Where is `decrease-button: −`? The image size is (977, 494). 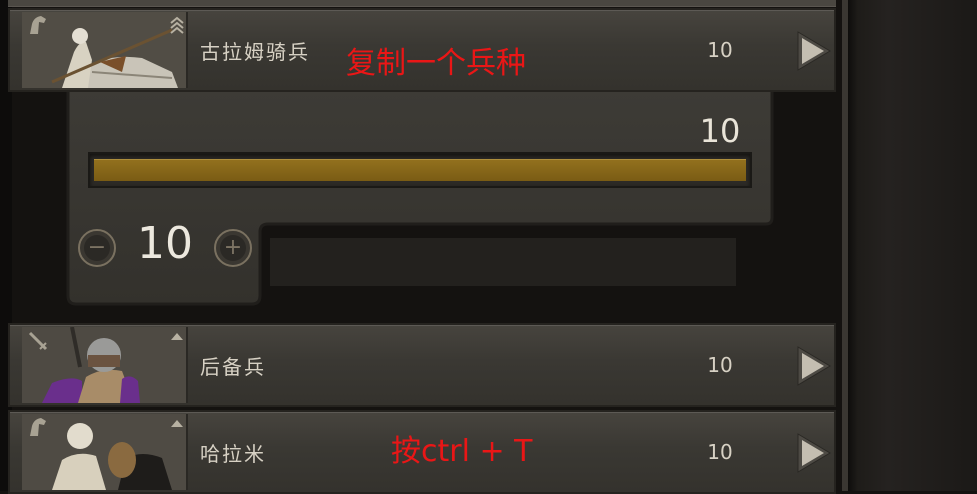 decrease-button: − is located at coordinates (97, 248).